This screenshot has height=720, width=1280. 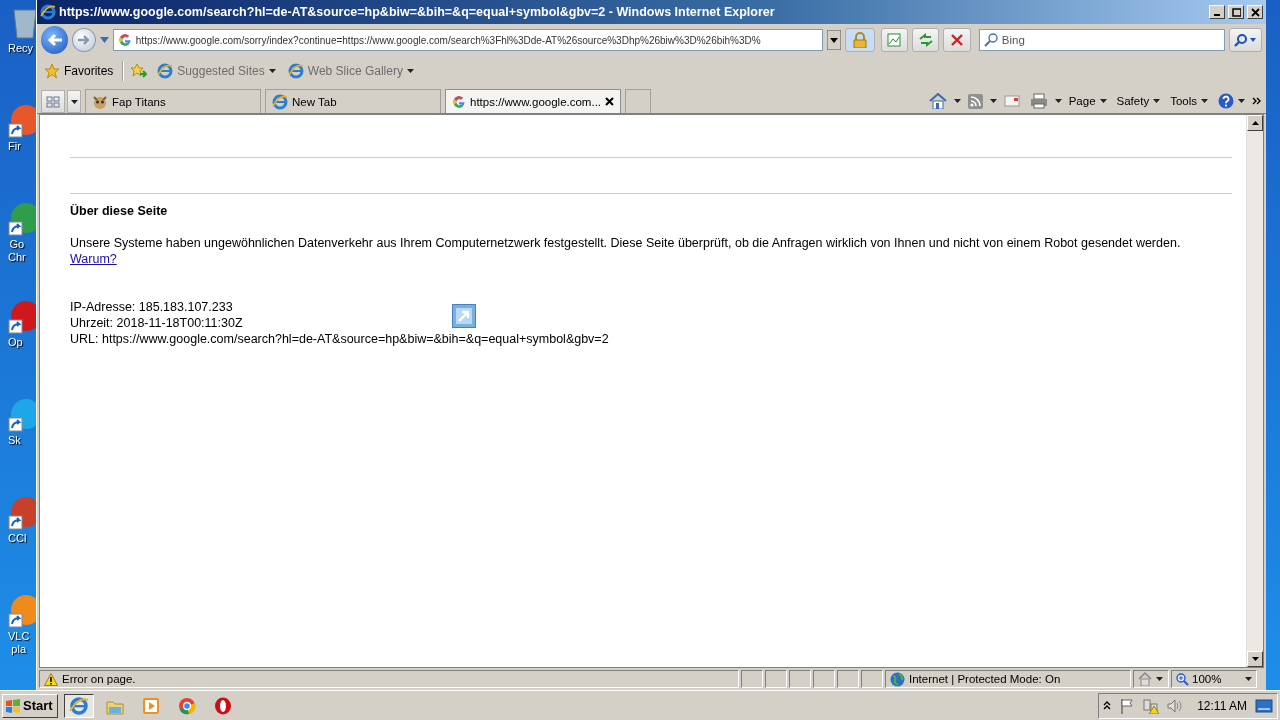 What do you see at coordinates (353, 101) in the screenshot?
I see `browser-tab: New Tab` at bounding box center [353, 101].